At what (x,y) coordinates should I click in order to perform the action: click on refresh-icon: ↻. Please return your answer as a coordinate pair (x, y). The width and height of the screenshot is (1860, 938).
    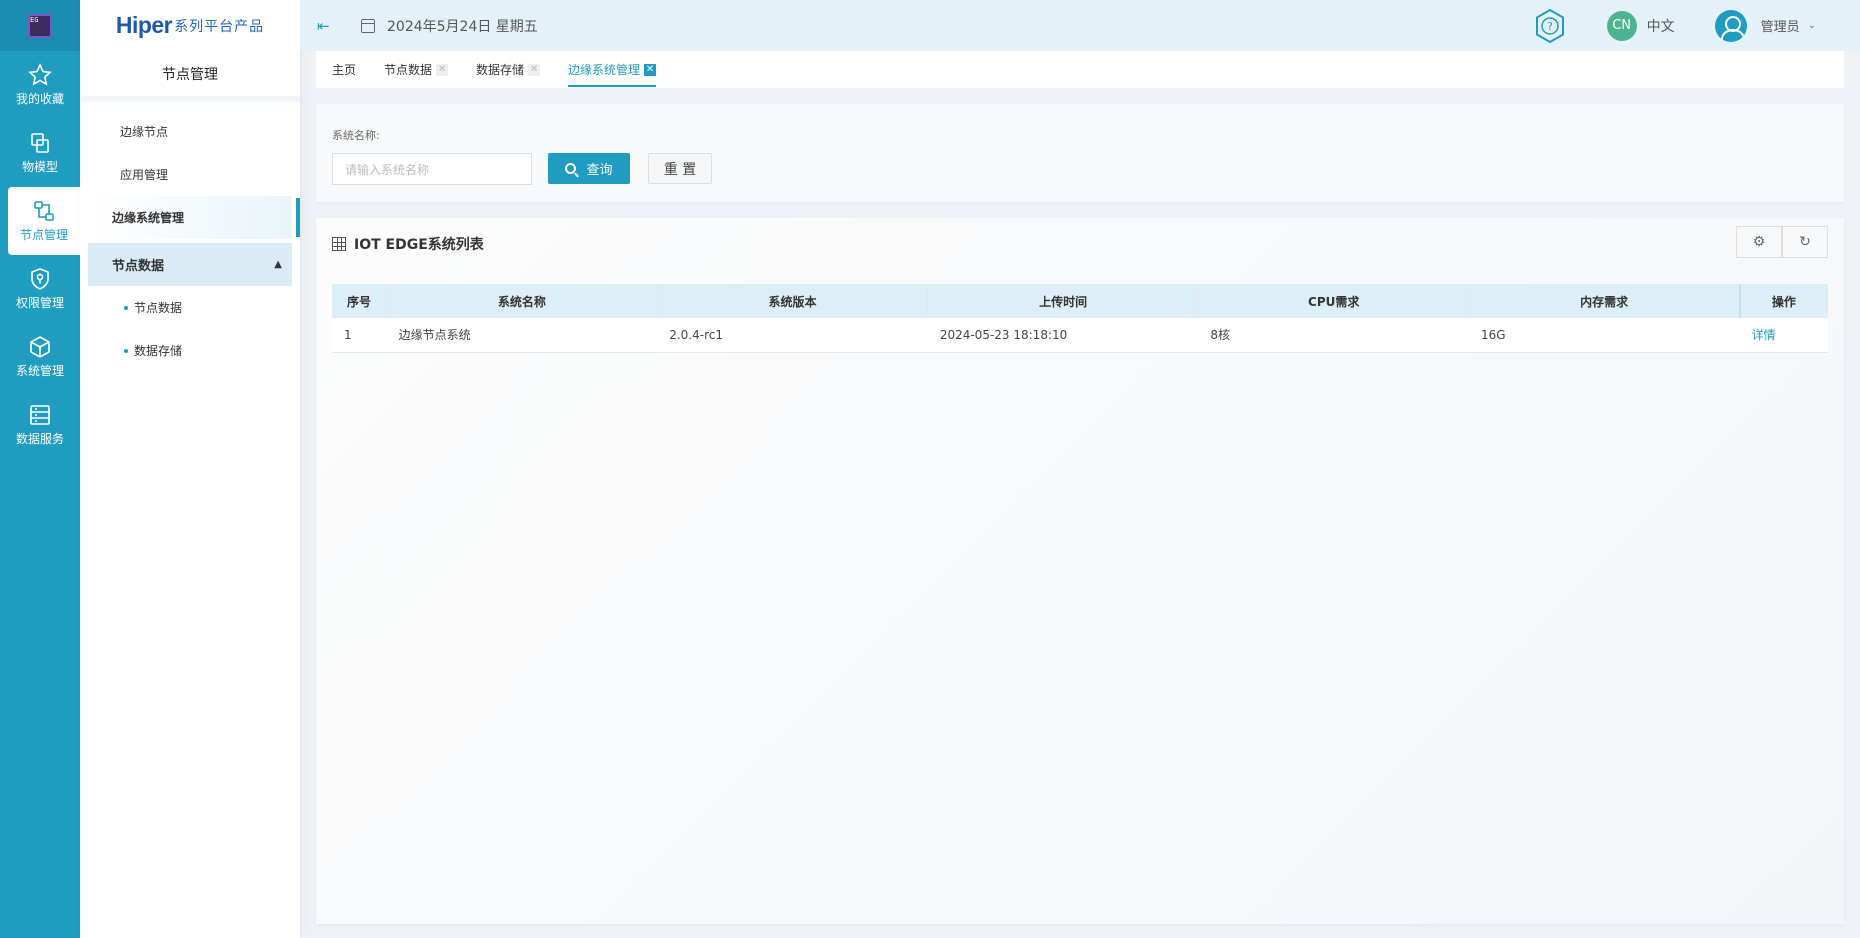
    Looking at the image, I should click on (1805, 242).